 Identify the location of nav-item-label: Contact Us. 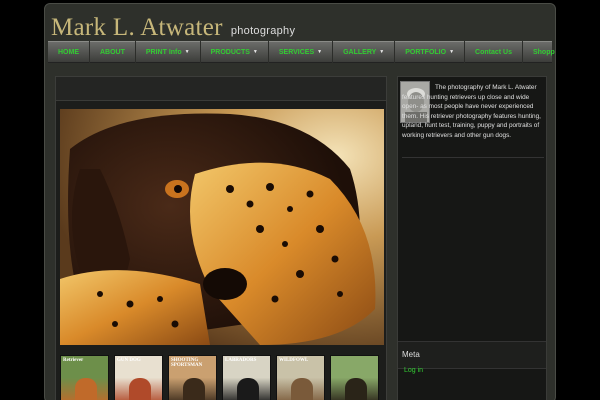
(493, 52).